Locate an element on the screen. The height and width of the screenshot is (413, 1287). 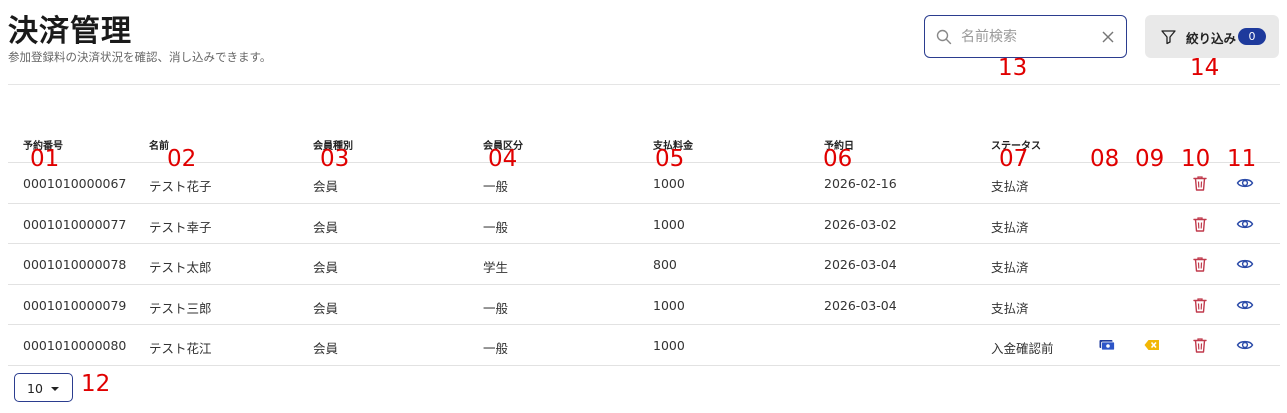
cell-reservation-no: 0001010000078 is located at coordinates (75, 264).